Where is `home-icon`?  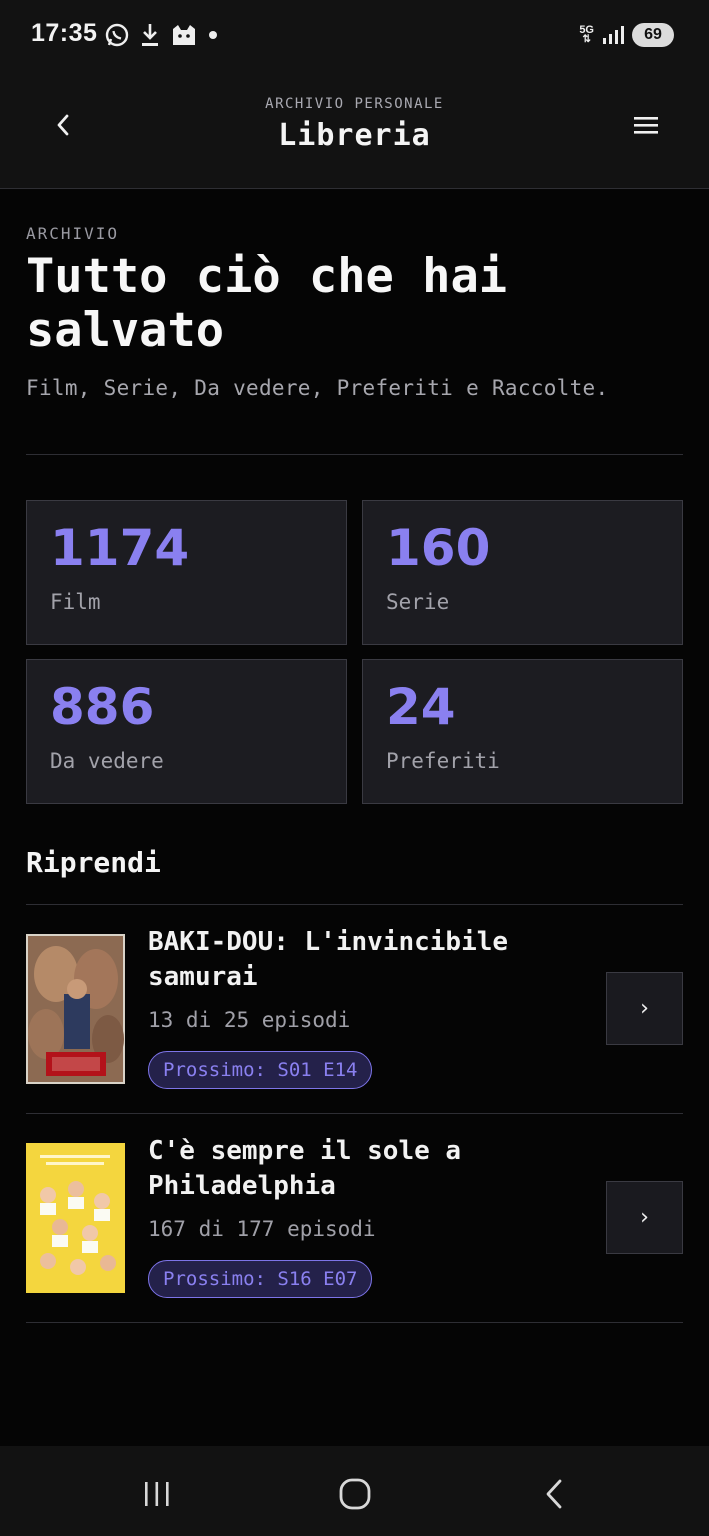
home-icon is located at coordinates (355, 1494).